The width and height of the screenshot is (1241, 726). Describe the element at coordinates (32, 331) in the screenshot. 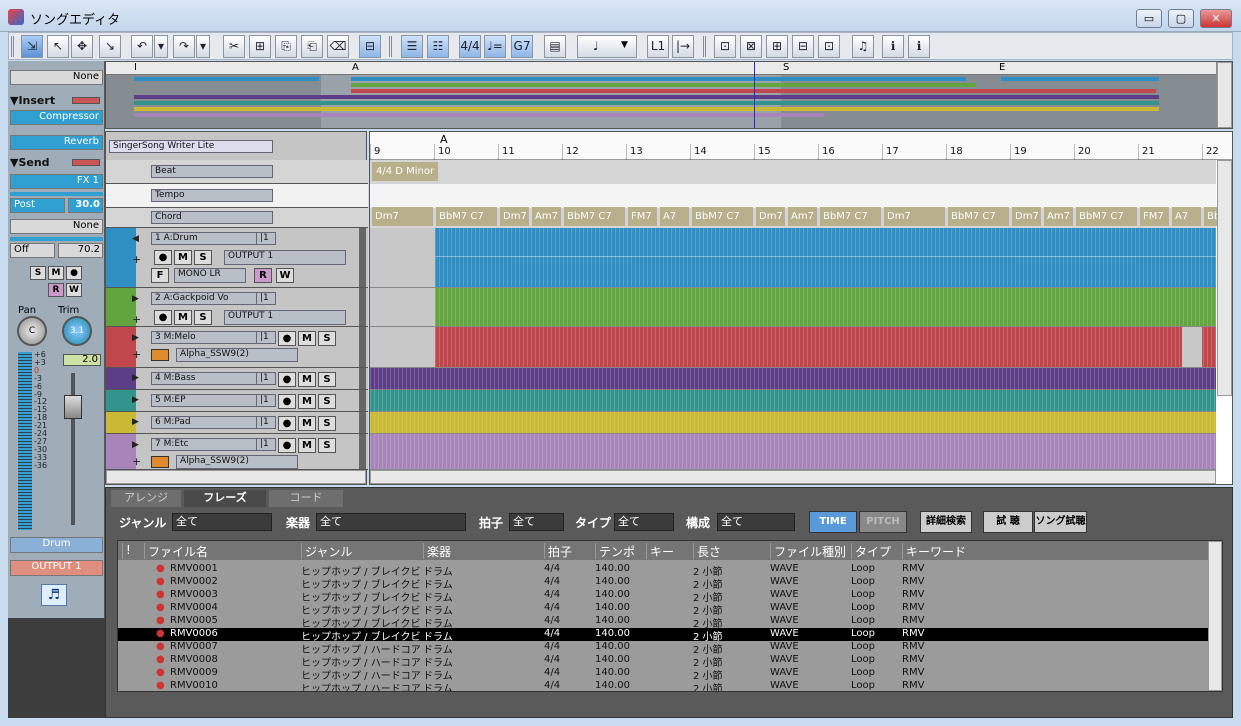

I see `pan-knob: C` at that location.